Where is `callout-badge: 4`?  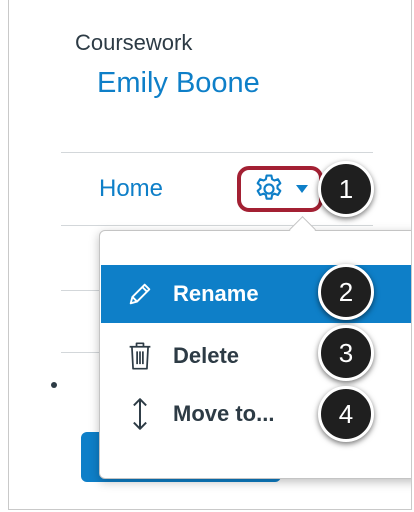
callout-badge: 4 is located at coordinates (346, 414).